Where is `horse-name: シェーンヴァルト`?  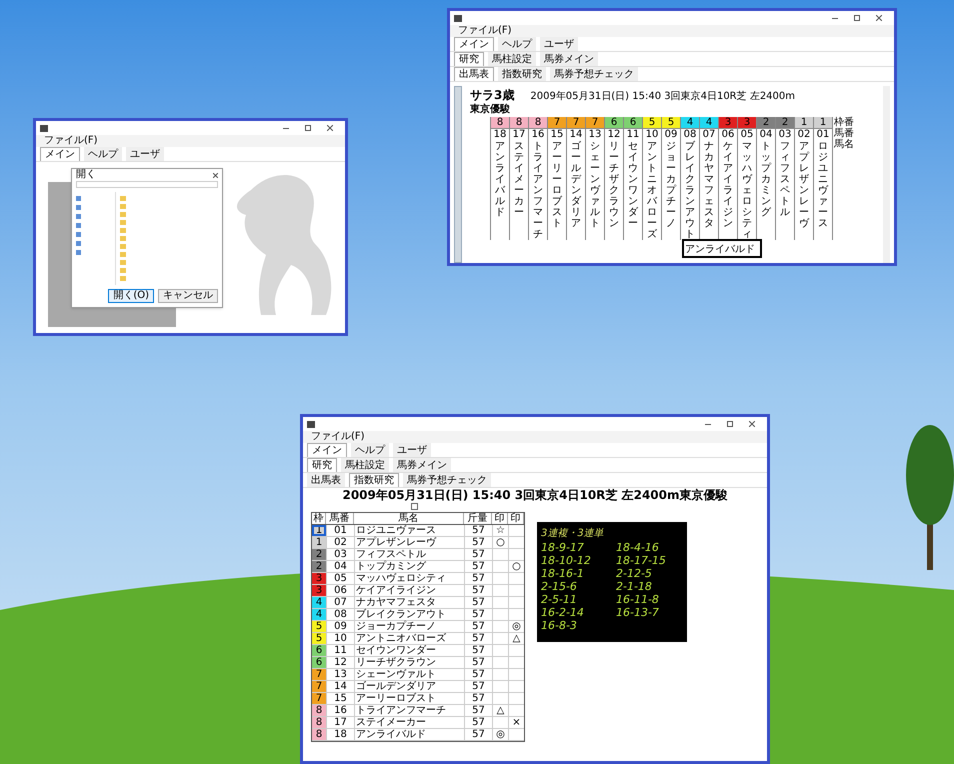
horse-name: シェーンヴァルト is located at coordinates (409, 674).